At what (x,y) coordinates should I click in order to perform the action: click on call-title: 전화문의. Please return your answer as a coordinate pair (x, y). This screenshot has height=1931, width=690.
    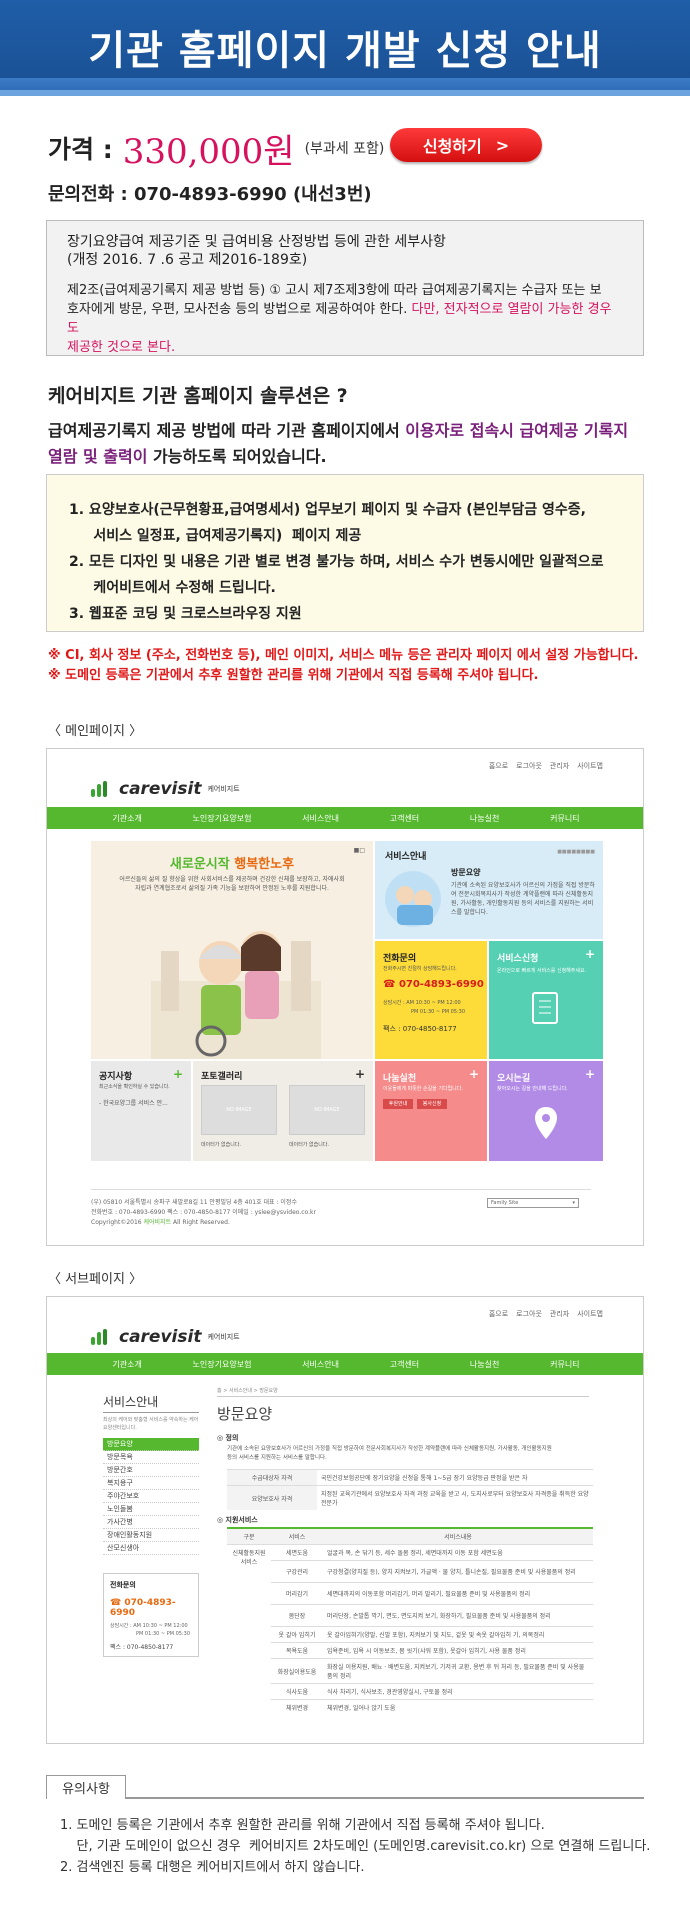
    Looking at the image, I should click on (400, 959).